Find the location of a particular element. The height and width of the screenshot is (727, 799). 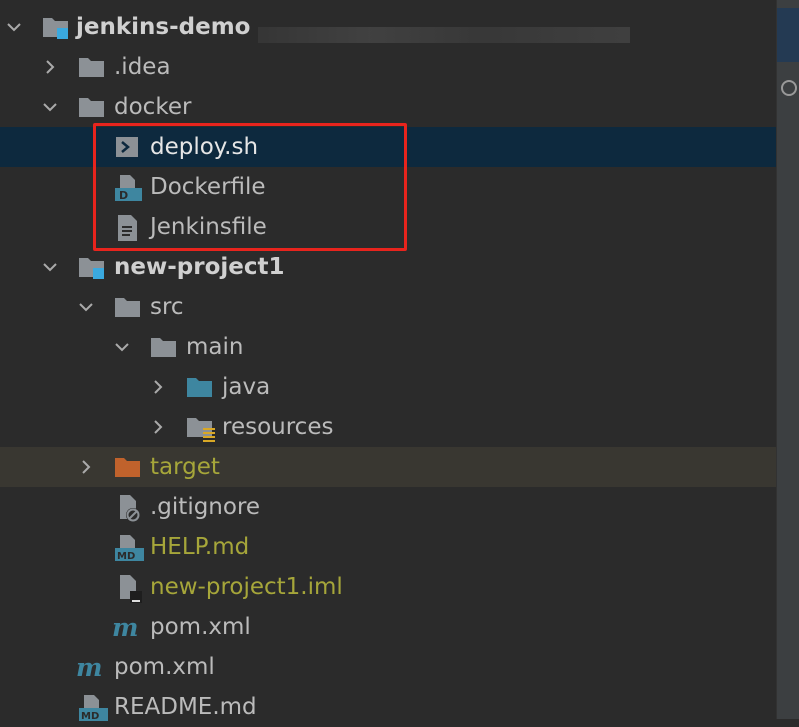

tree-label: main is located at coordinates (215, 347).